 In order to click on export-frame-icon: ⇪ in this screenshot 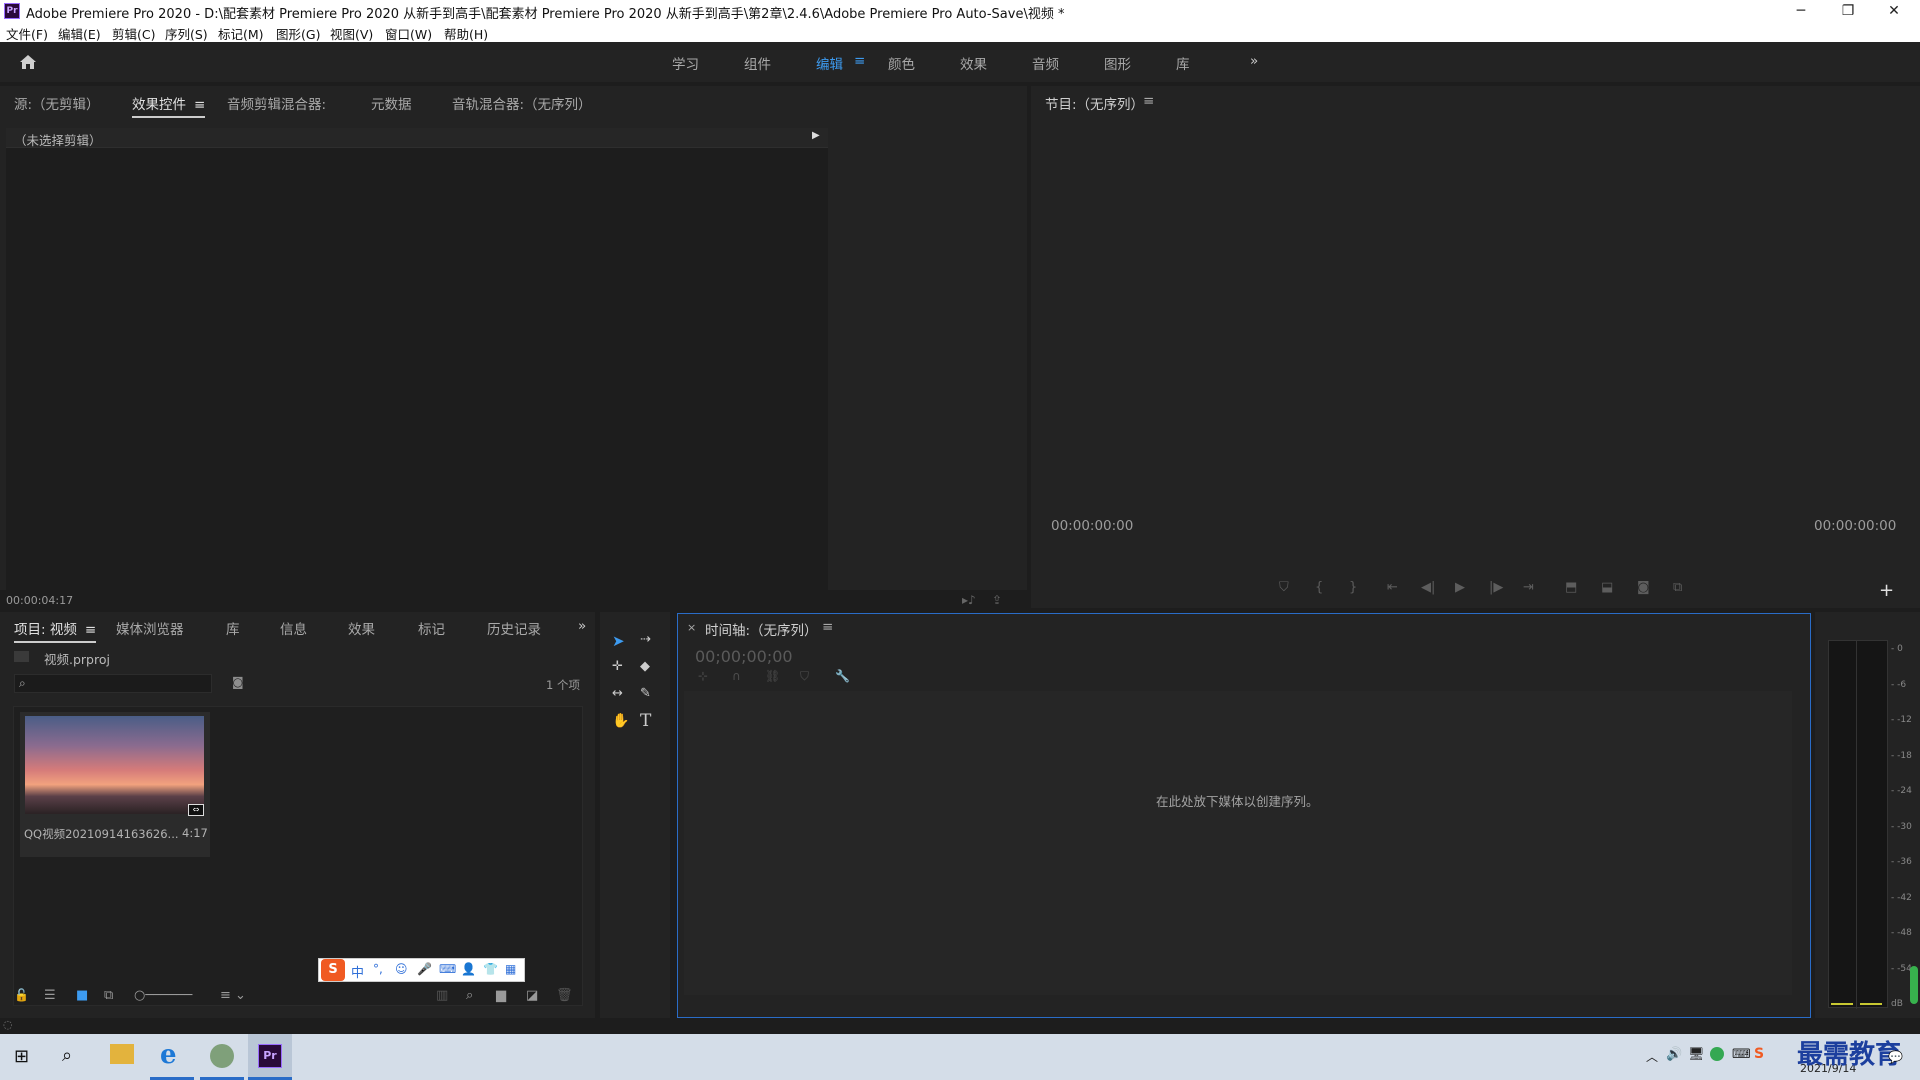, I will do `click(997, 600)`.